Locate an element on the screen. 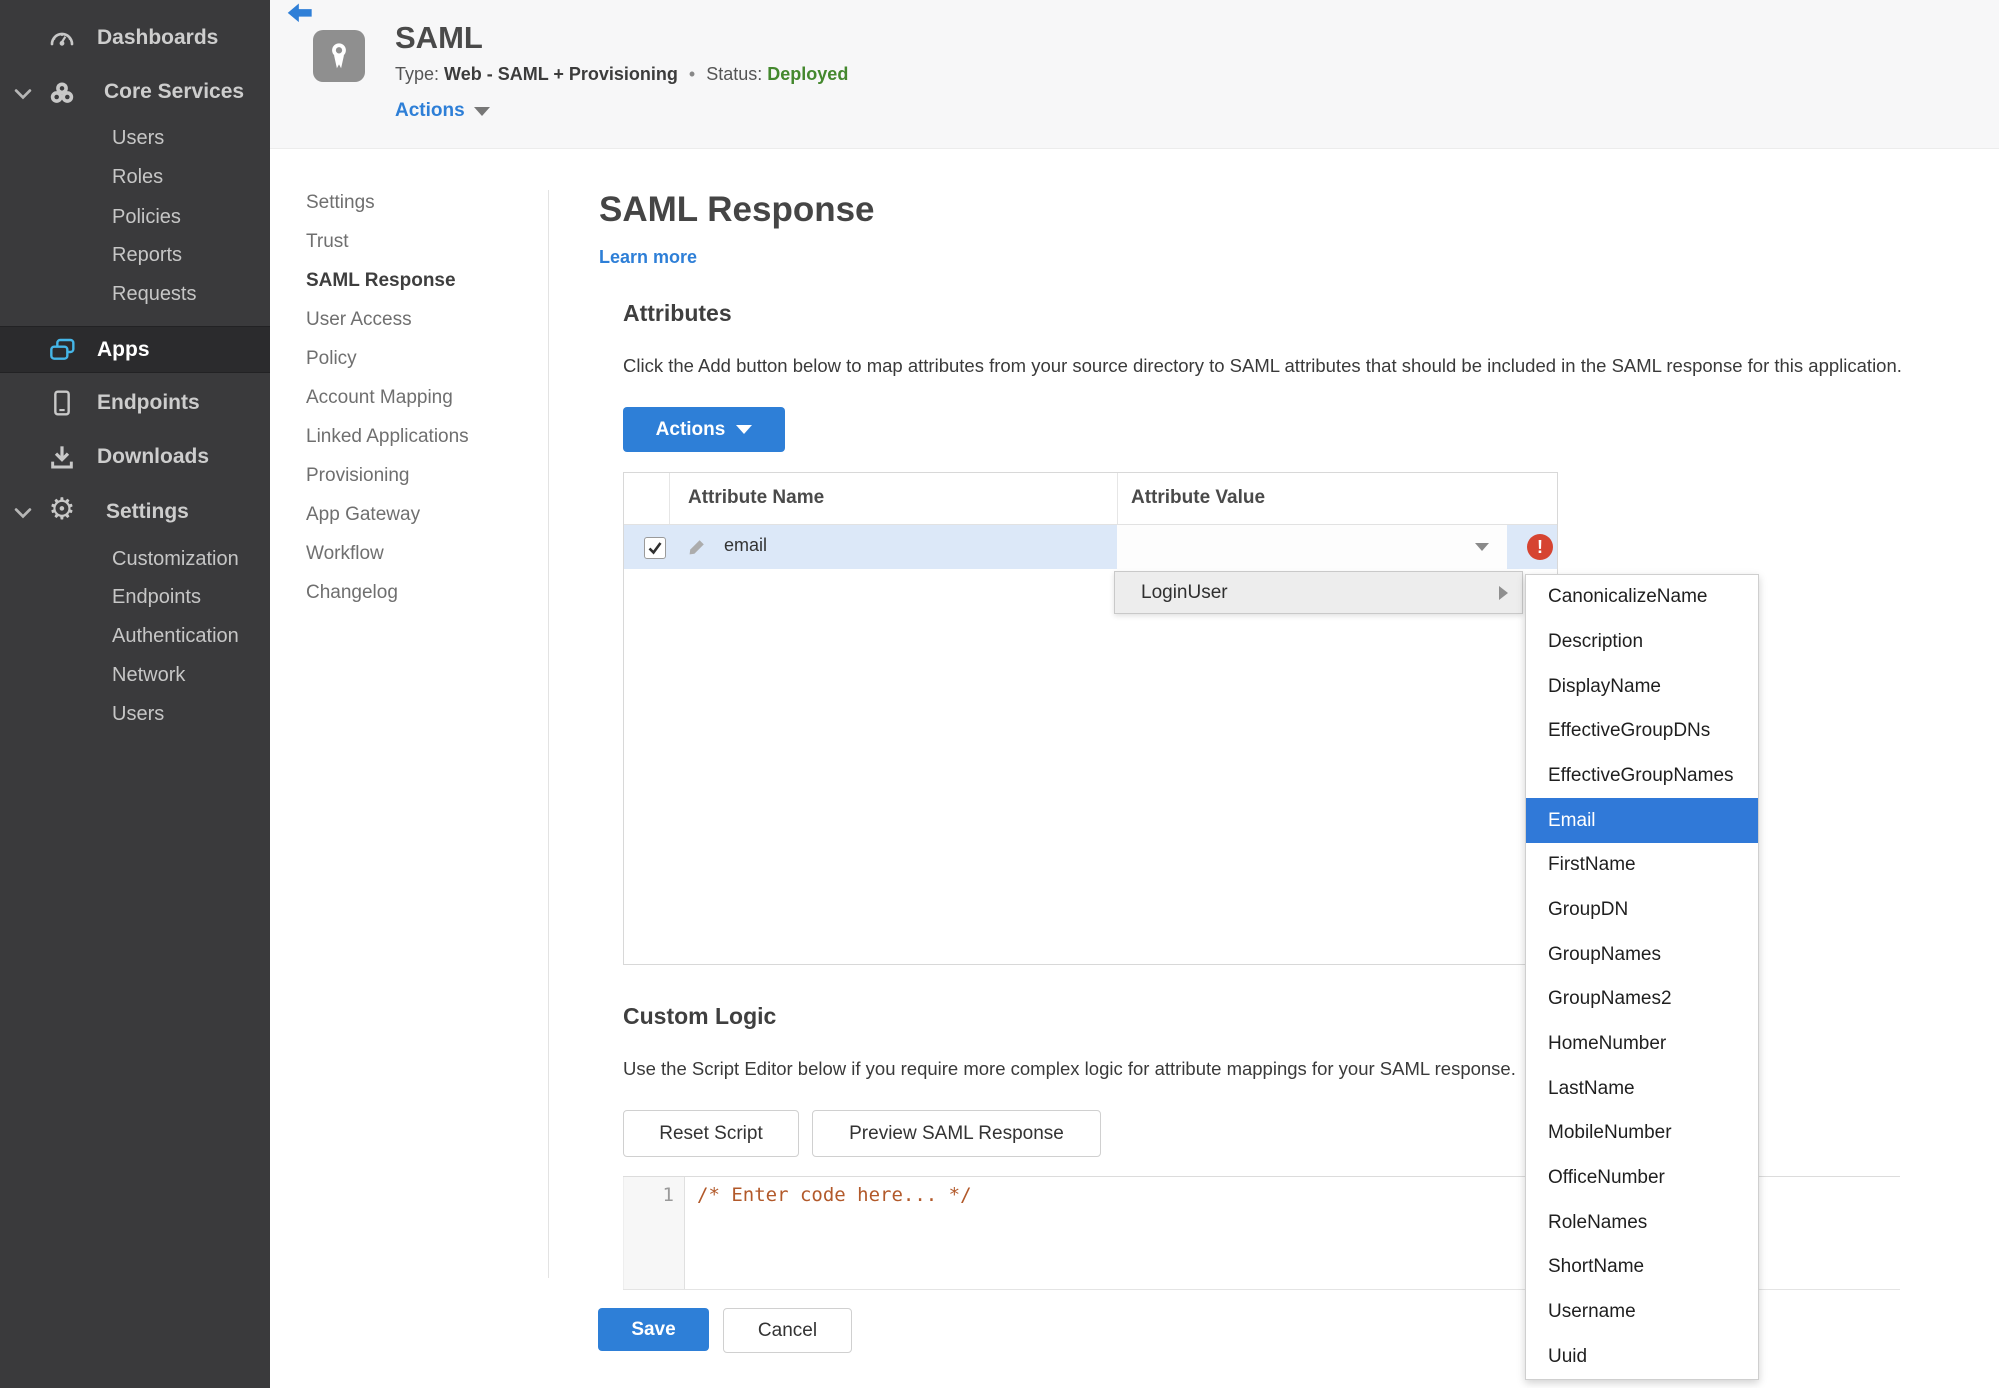 The image size is (1999, 1388). attribute-value-combobox is located at coordinates (1312, 547).